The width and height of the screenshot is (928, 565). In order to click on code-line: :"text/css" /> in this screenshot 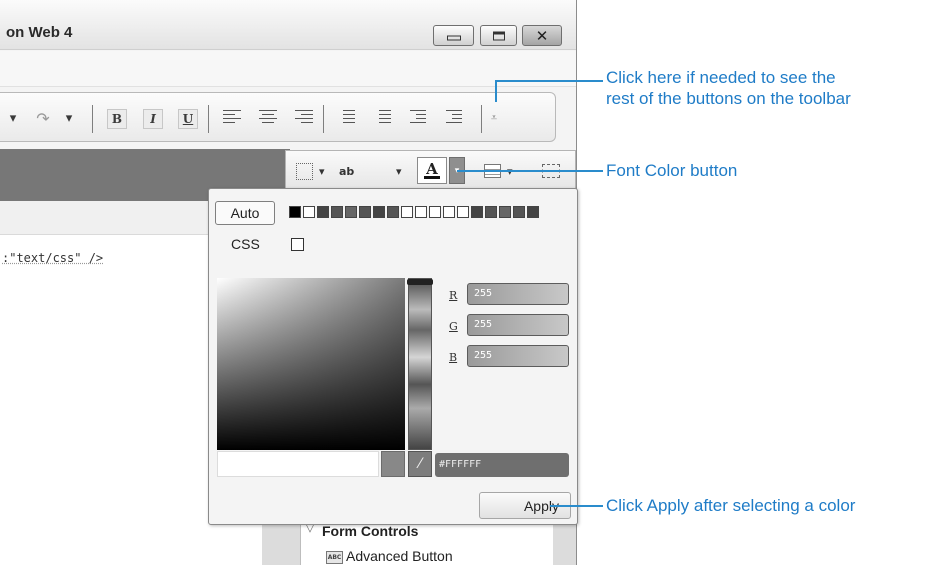, I will do `click(52, 258)`.